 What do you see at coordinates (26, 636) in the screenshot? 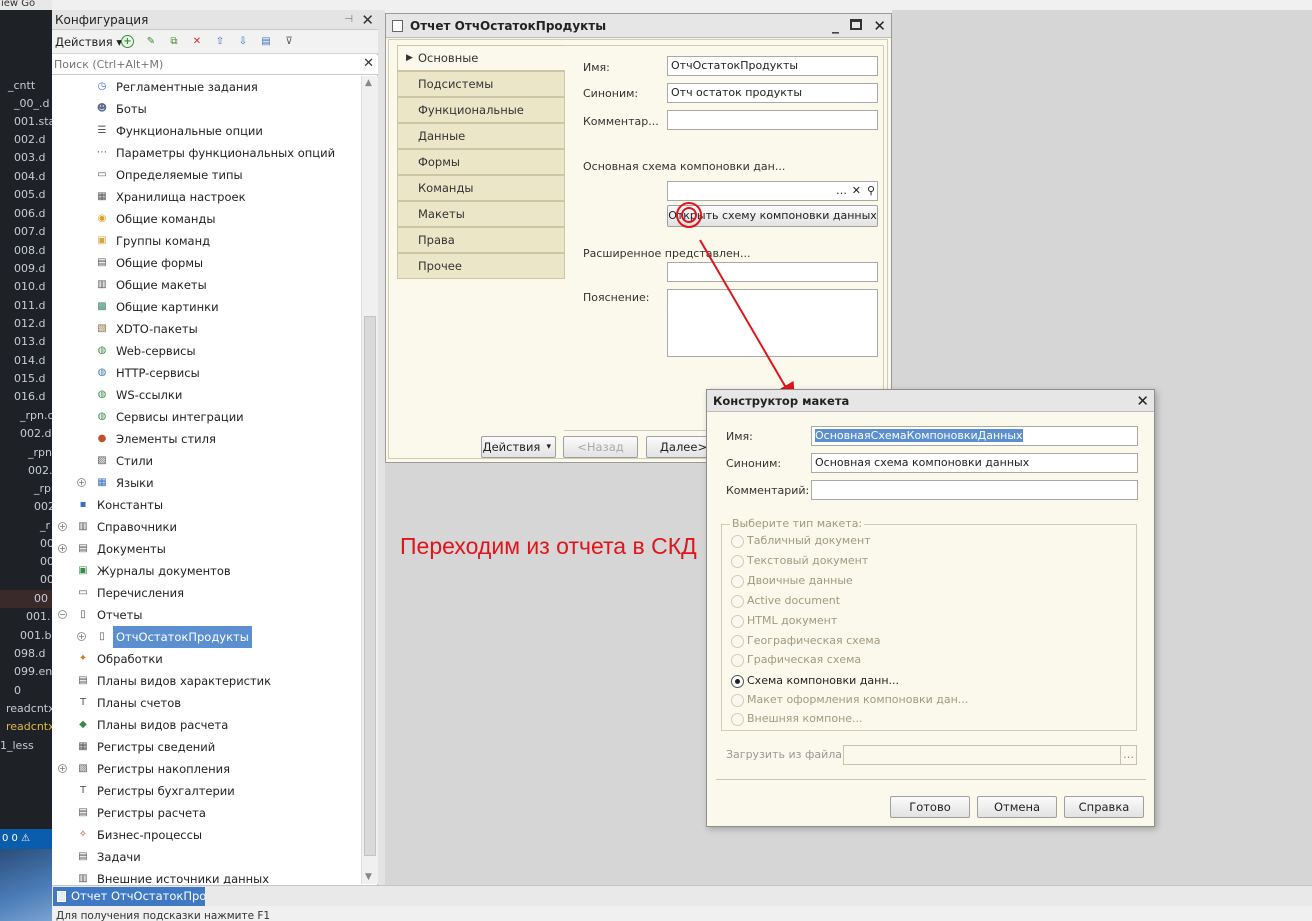
I see `editor-file-item: 001.b` at bounding box center [26, 636].